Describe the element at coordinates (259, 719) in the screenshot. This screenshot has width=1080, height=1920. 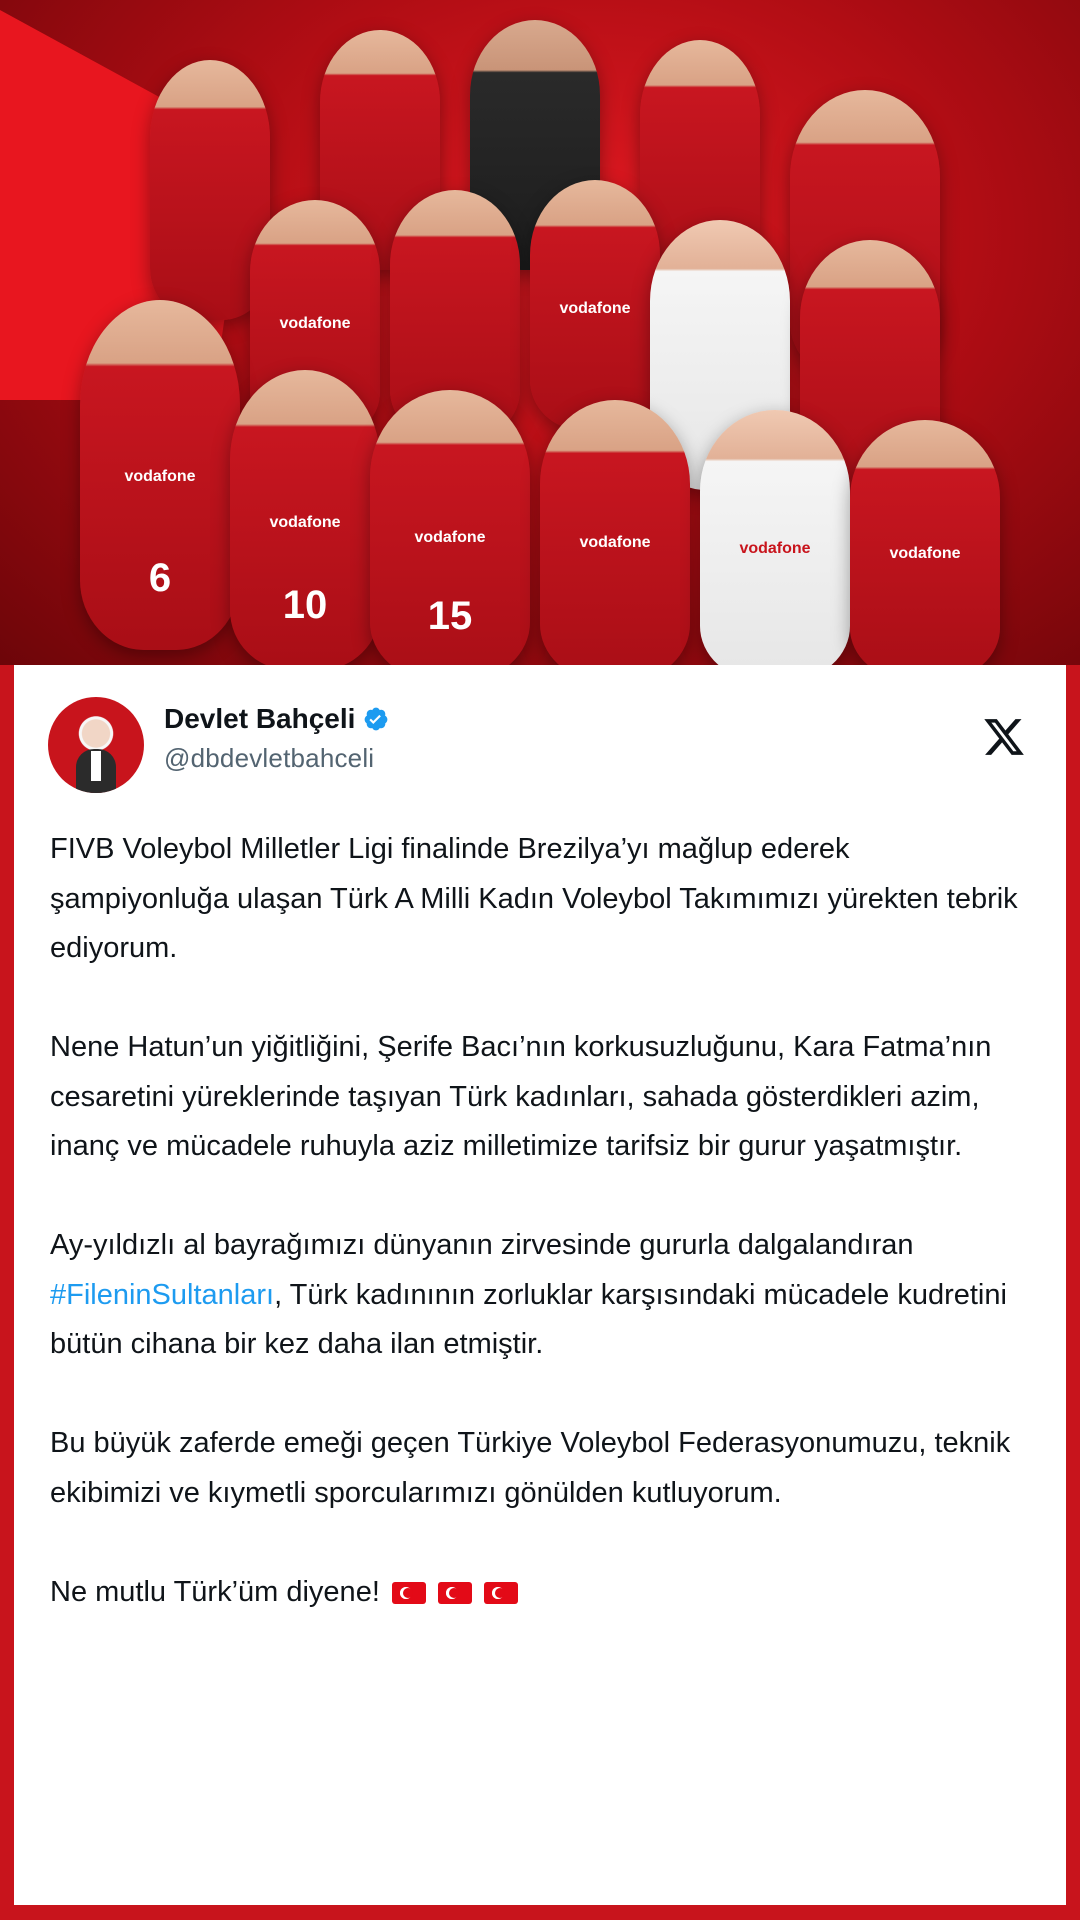
I see `author-display-name: Devlet Bahçeli` at that location.